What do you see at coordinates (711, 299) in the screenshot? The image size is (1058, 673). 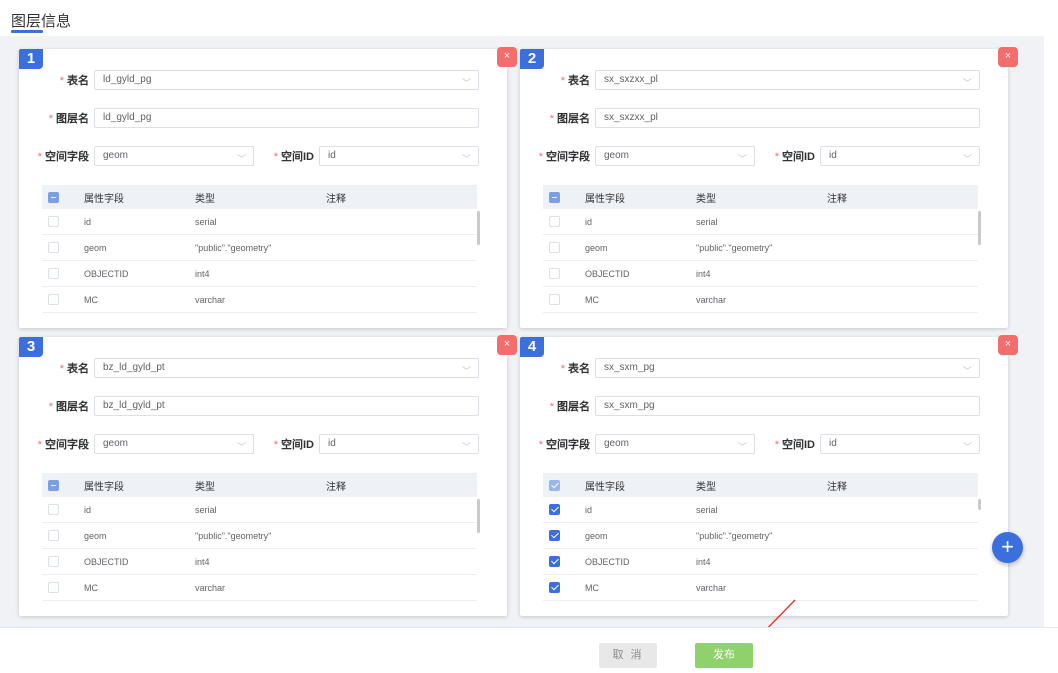 I see `row-type: varchar` at bounding box center [711, 299].